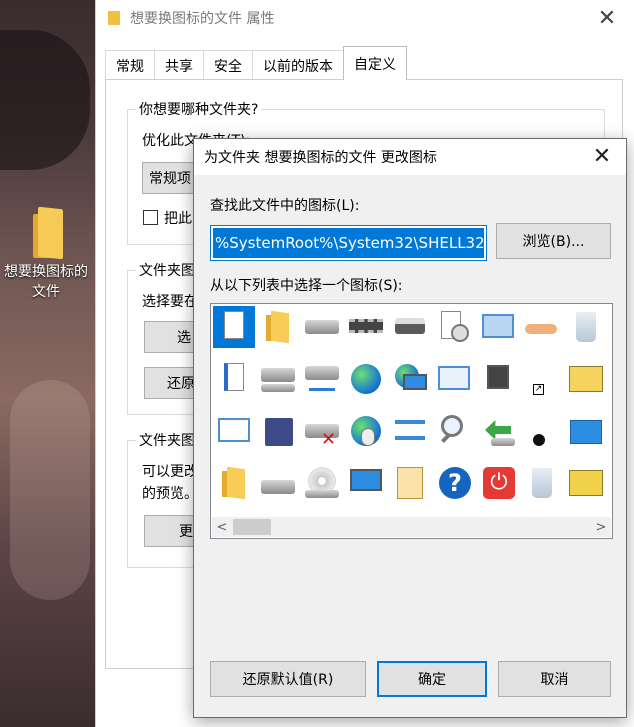  Describe the element at coordinates (150, 217) in the screenshot. I see `apply-subfolders-checkbox` at that location.